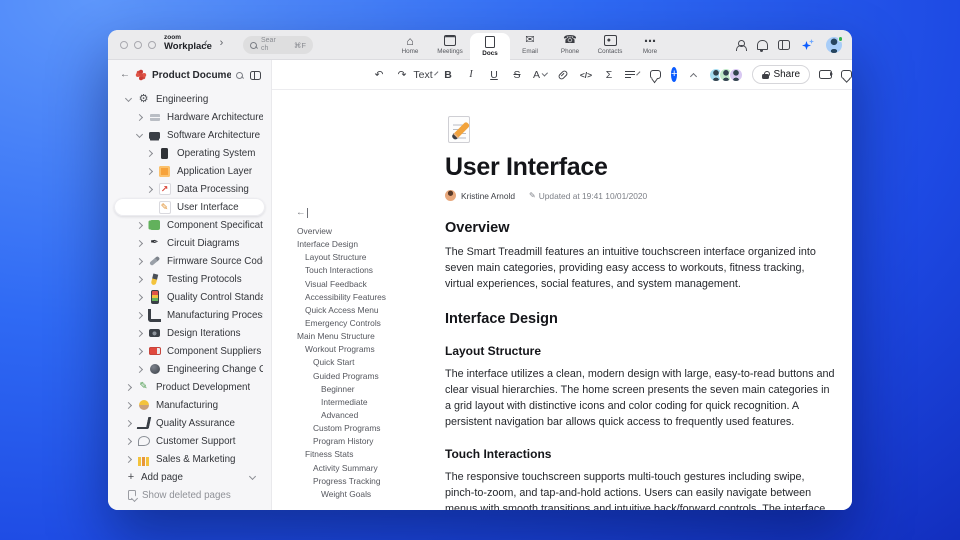 The width and height of the screenshot is (960, 540). I want to click on collapse-toolbar-button, so click(693, 75).